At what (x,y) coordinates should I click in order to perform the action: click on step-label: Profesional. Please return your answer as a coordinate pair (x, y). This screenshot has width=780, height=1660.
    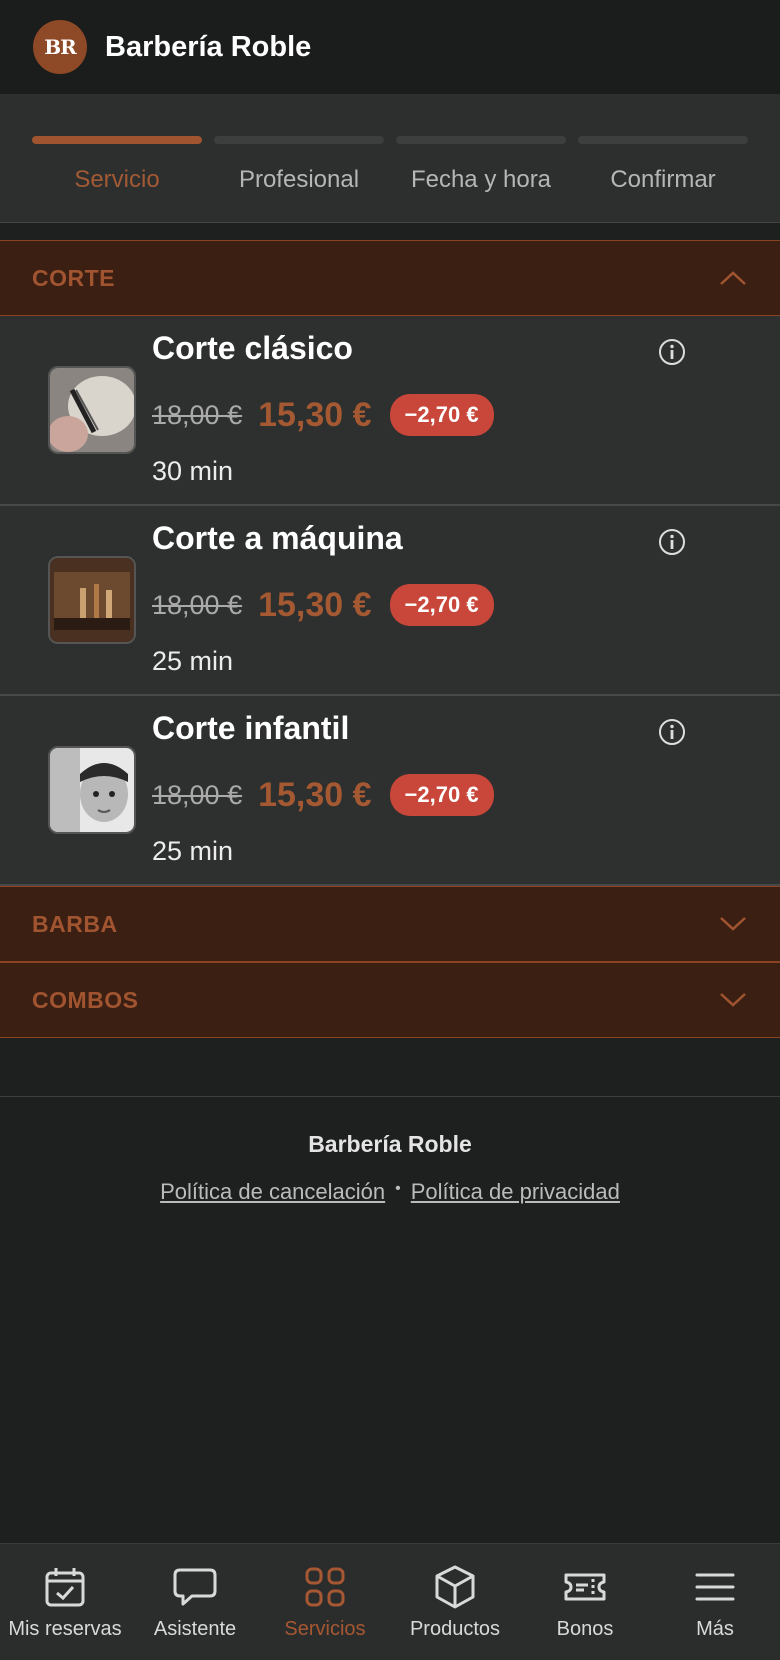
    Looking at the image, I should click on (299, 179).